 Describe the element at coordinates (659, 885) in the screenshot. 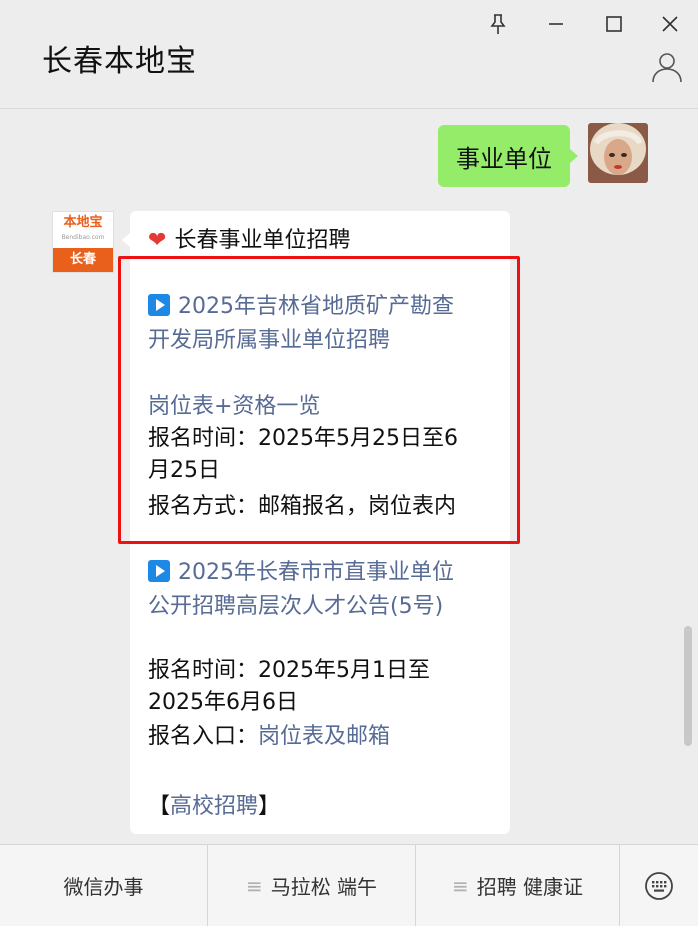

I see `keyboard-icon` at that location.